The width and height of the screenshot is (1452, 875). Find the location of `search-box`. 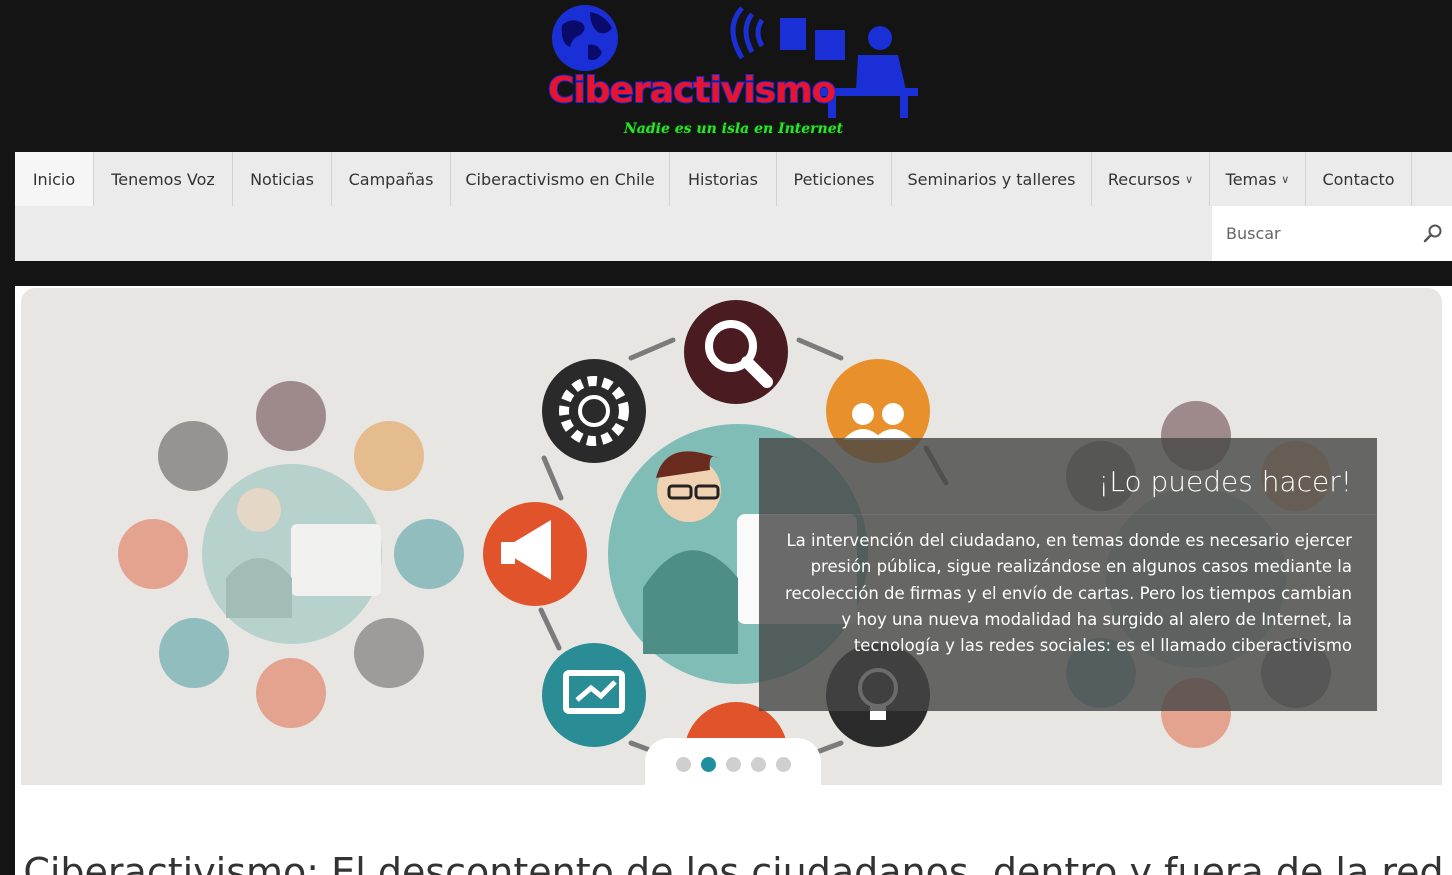

search-box is located at coordinates (1332, 233).